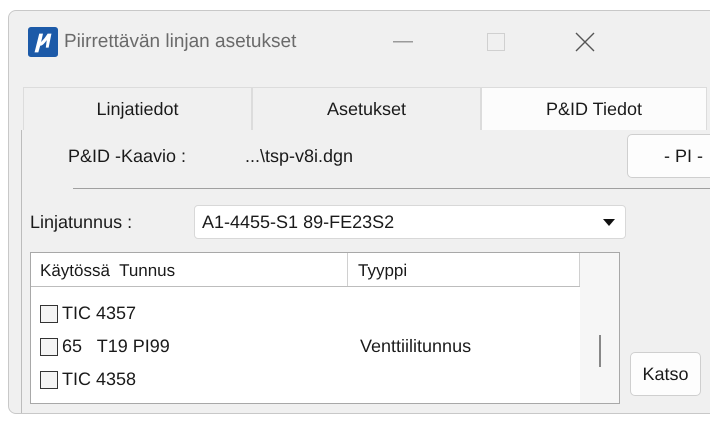  What do you see at coordinates (366, 108) in the screenshot?
I see `tab: Asetukset` at bounding box center [366, 108].